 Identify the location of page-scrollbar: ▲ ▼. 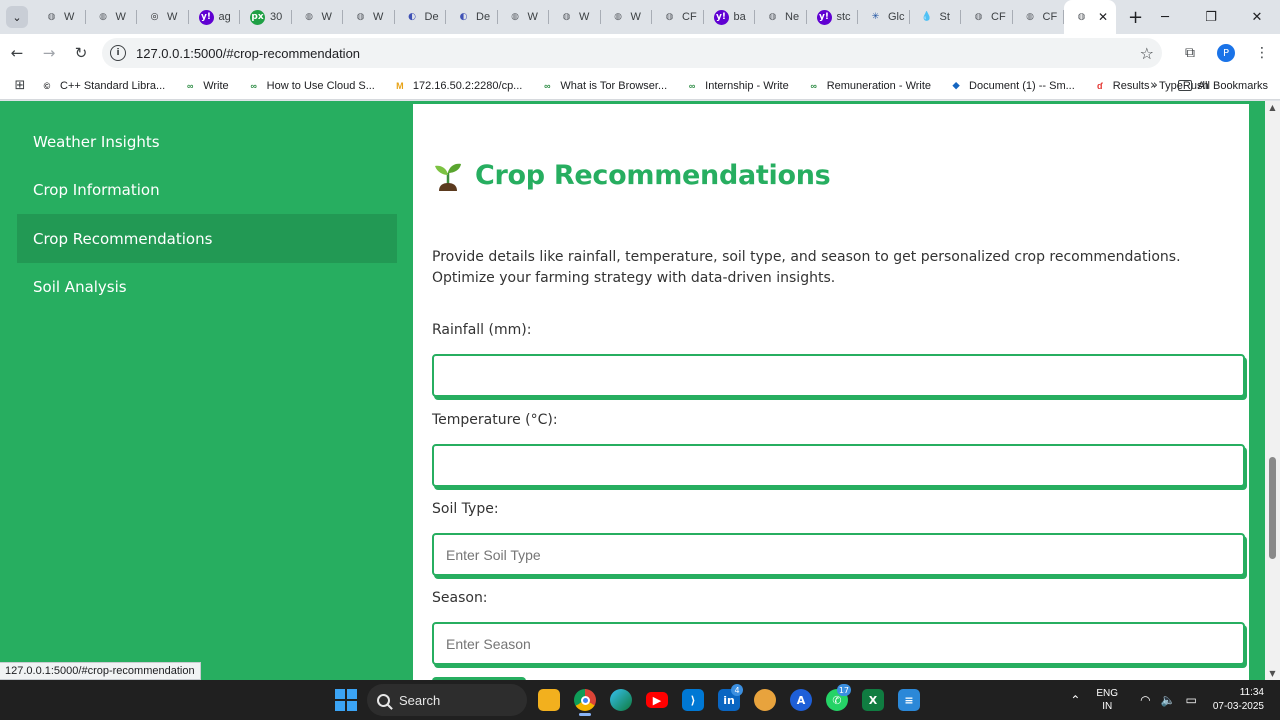
(1272, 390).